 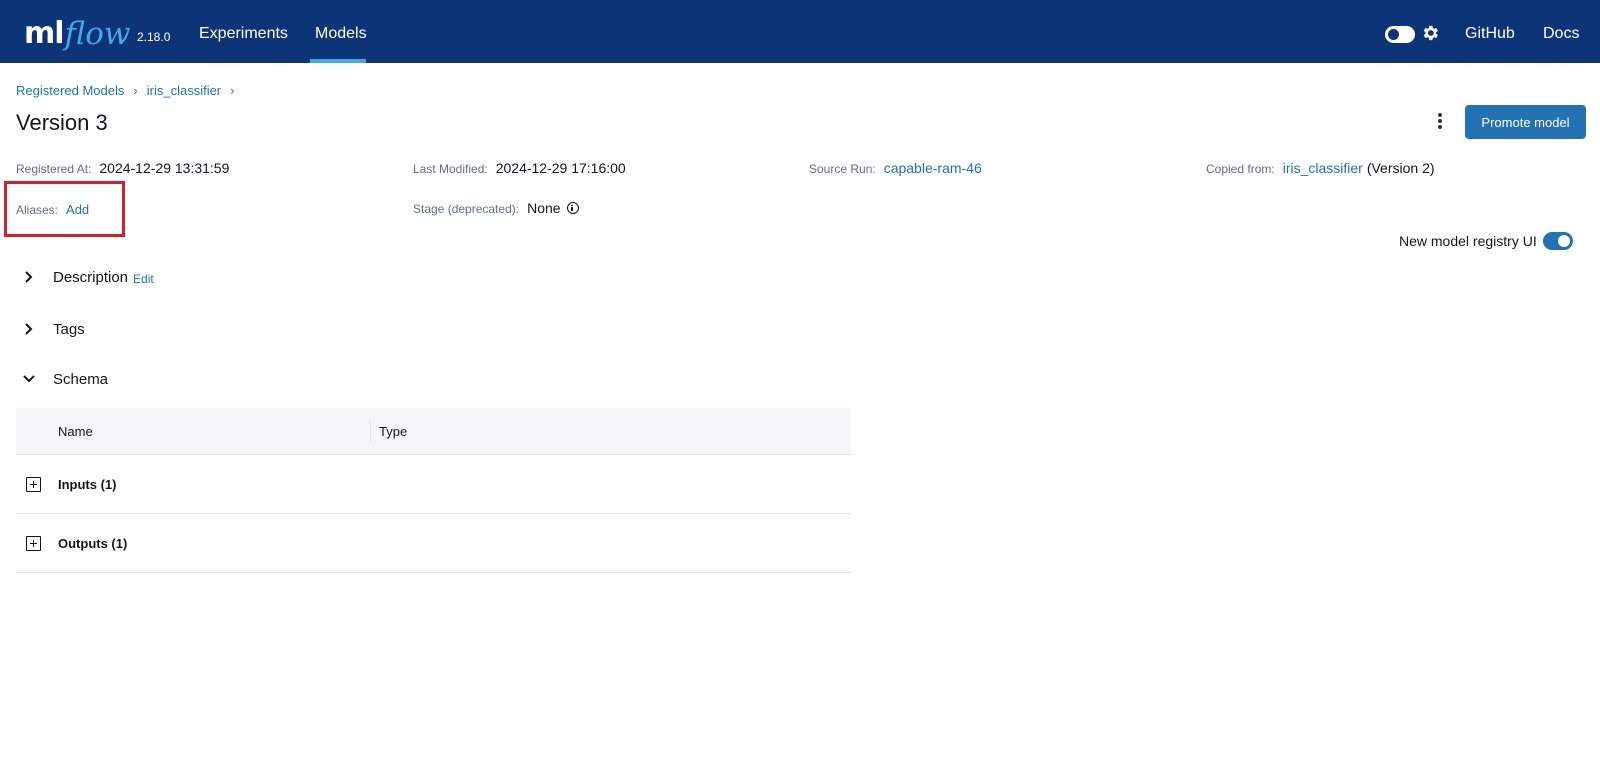 I want to click on info-icon, so click(x=572, y=208).